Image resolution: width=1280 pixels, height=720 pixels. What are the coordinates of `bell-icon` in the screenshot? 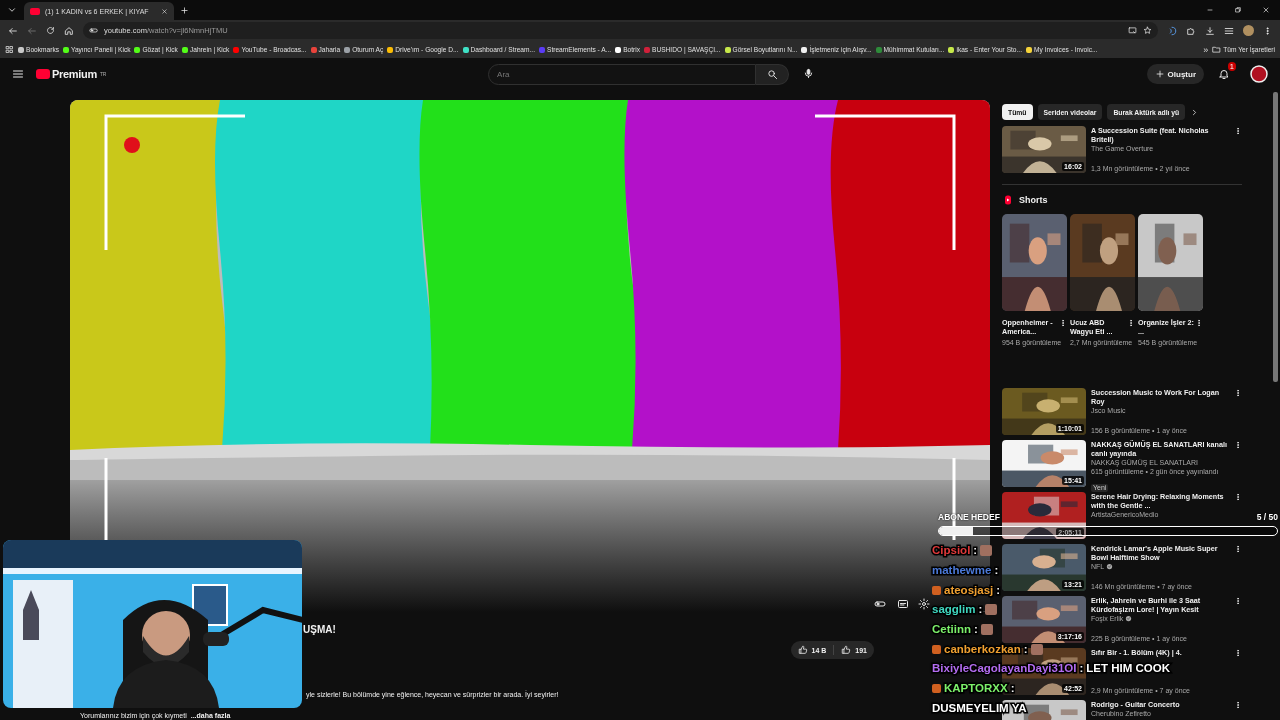 It's located at (1224, 74).